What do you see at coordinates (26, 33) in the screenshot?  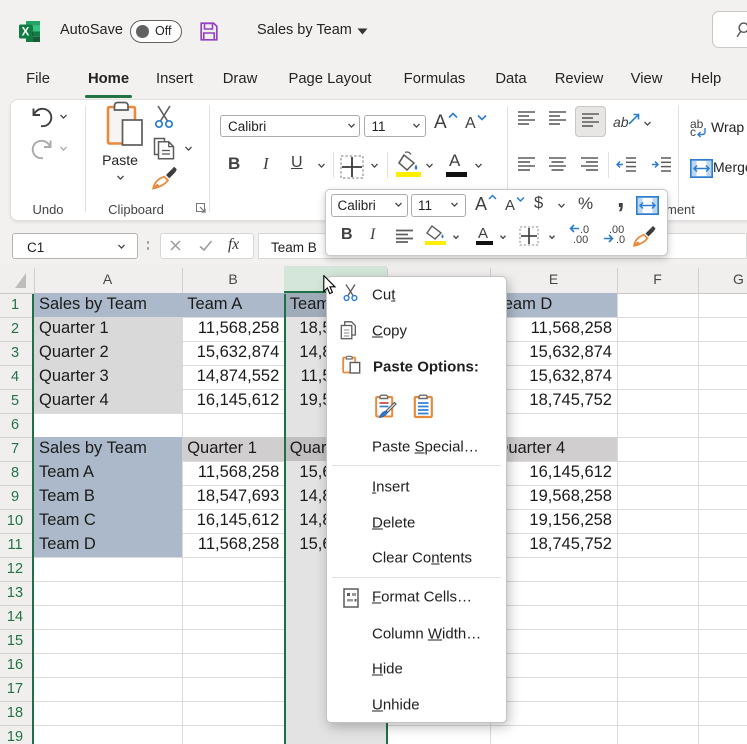 I see `svg-text: X` at bounding box center [26, 33].